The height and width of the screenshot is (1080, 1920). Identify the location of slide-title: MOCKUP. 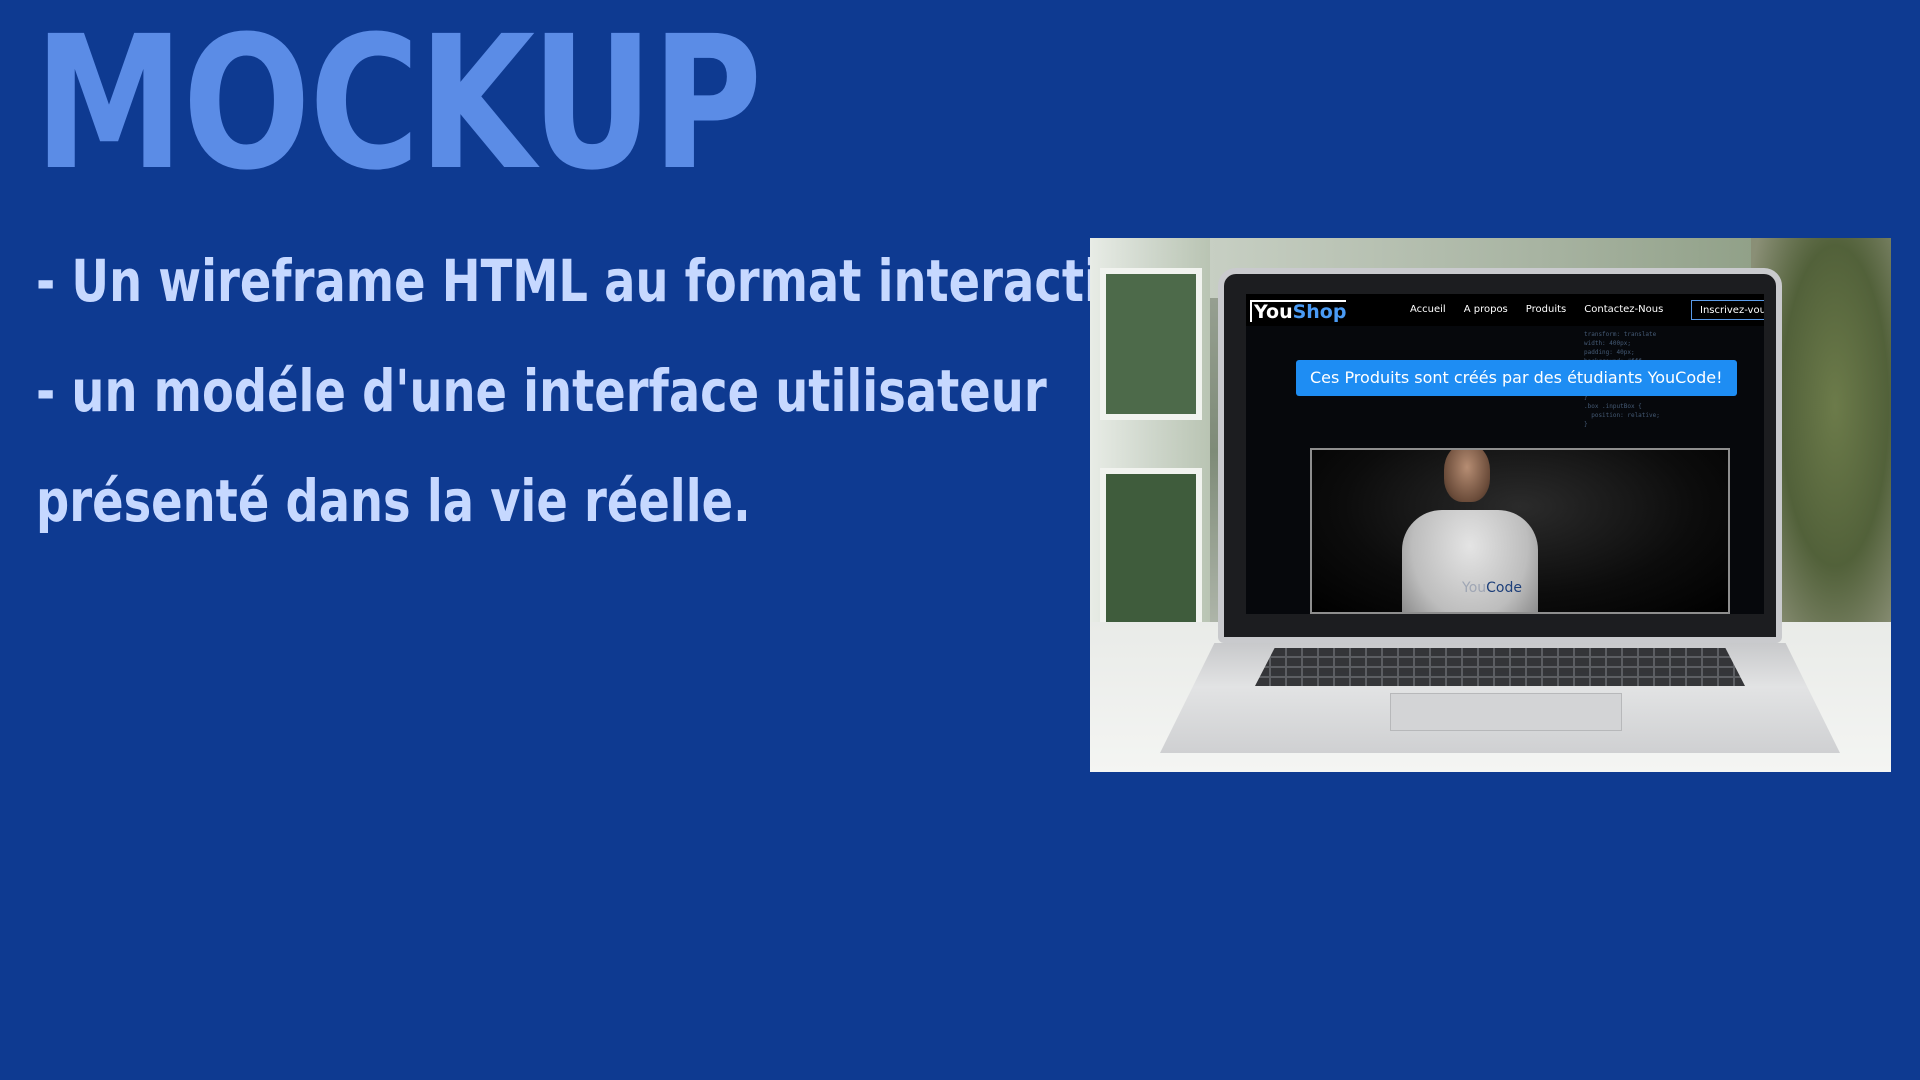
(398, 105).